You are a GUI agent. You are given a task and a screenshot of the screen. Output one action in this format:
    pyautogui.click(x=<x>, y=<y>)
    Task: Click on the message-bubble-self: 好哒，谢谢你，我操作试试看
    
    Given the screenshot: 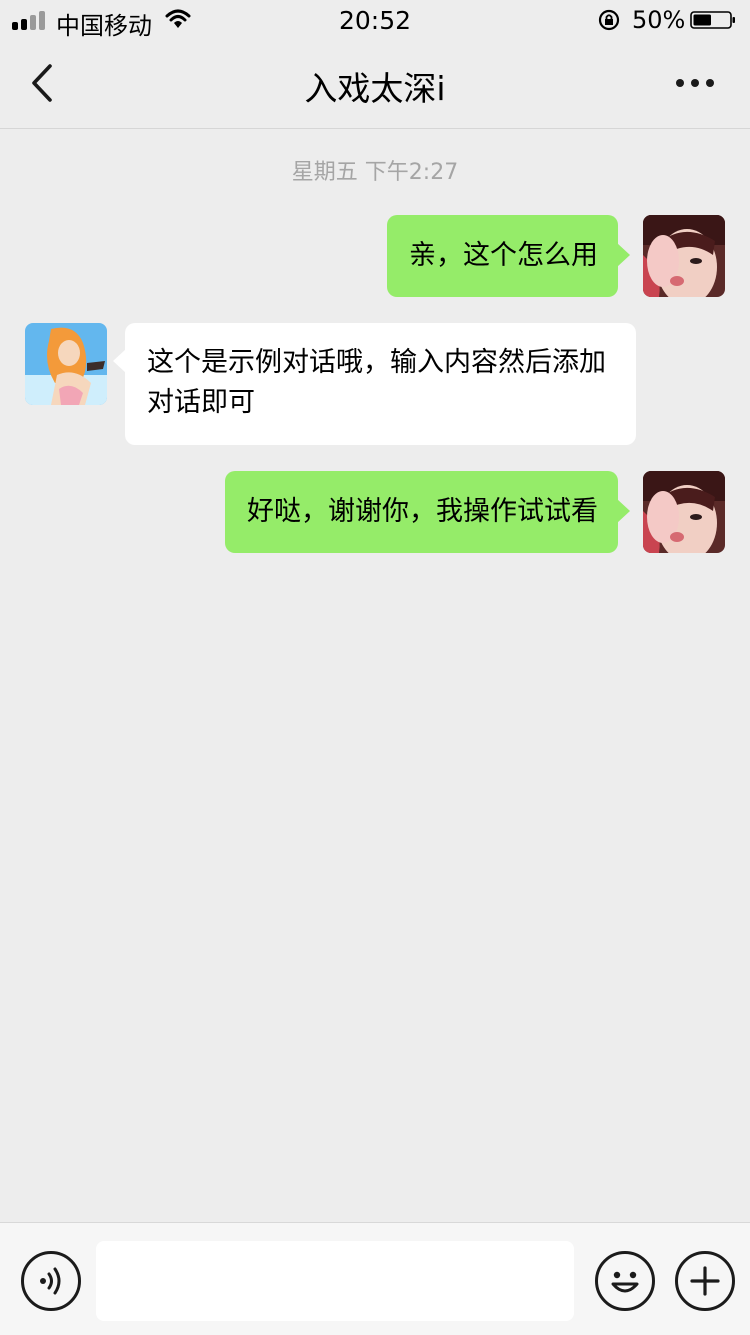 What is the action you would take?
    pyautogui.click(x=427, y=512)
    